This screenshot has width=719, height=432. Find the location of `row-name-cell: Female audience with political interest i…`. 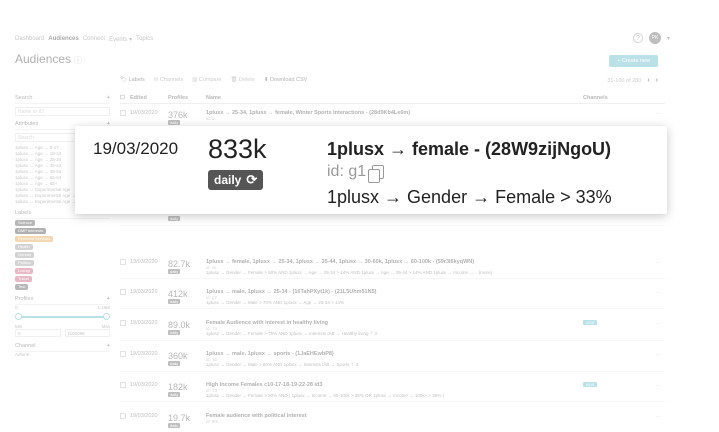

row-name-cell: Female audience with political interest i… is located at coordinates (394, 421).